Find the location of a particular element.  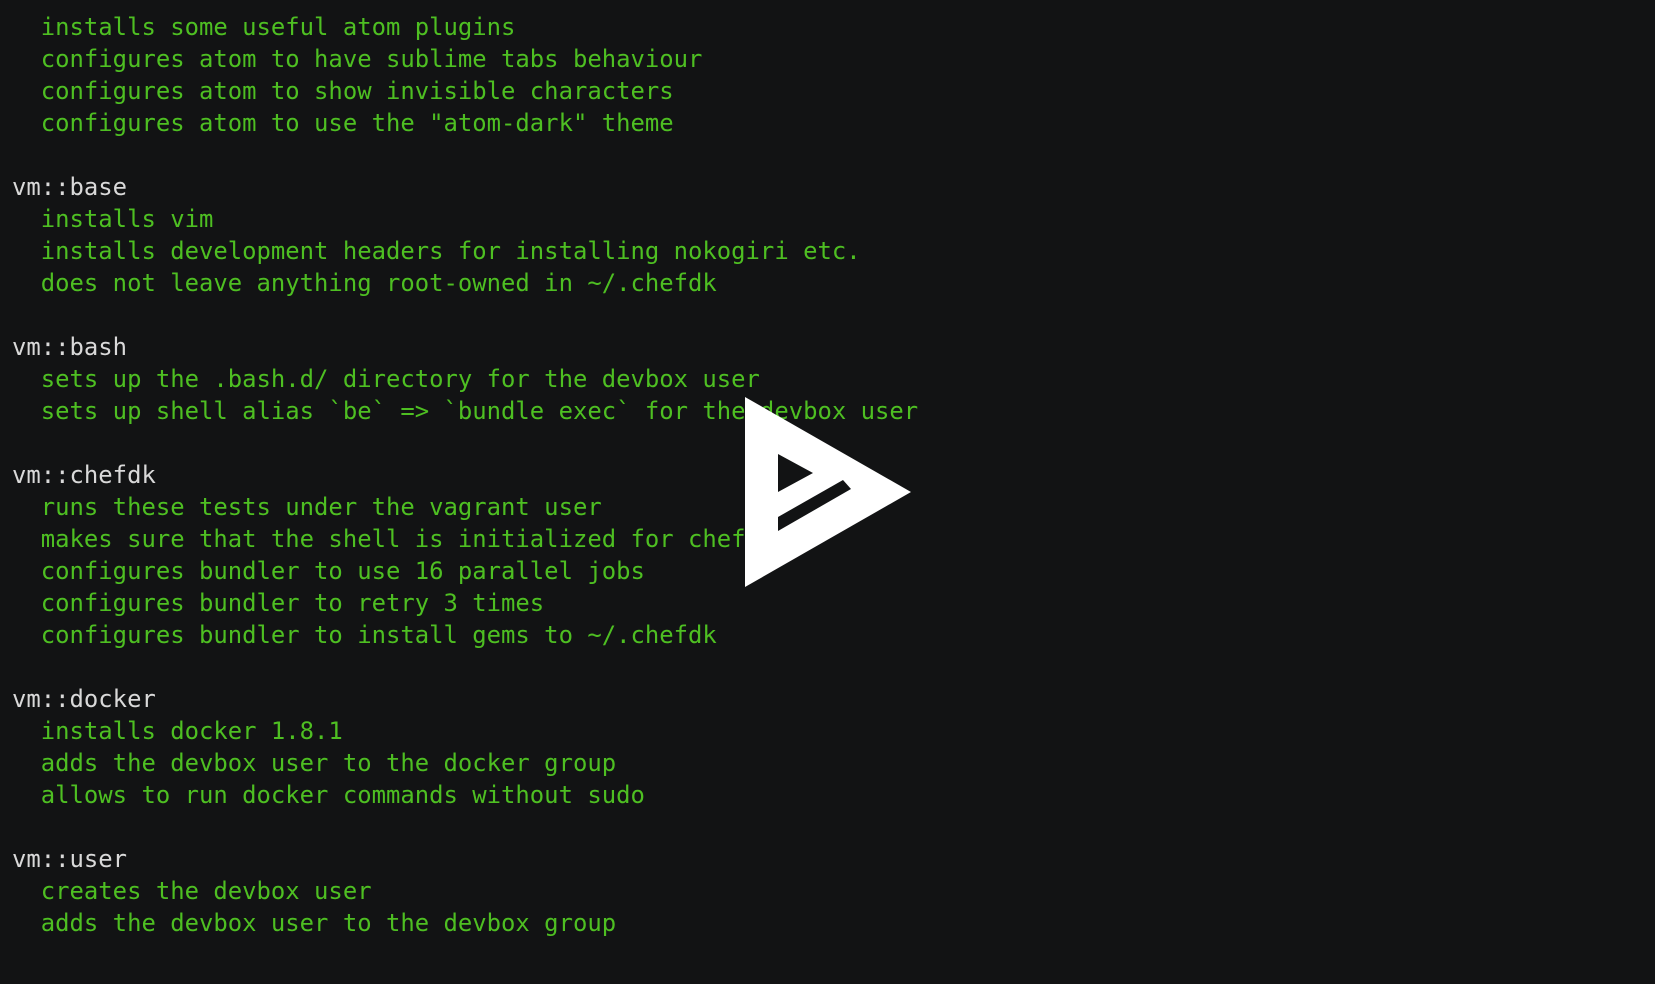

output-line: installs vim is located at coordinates (113, 219).